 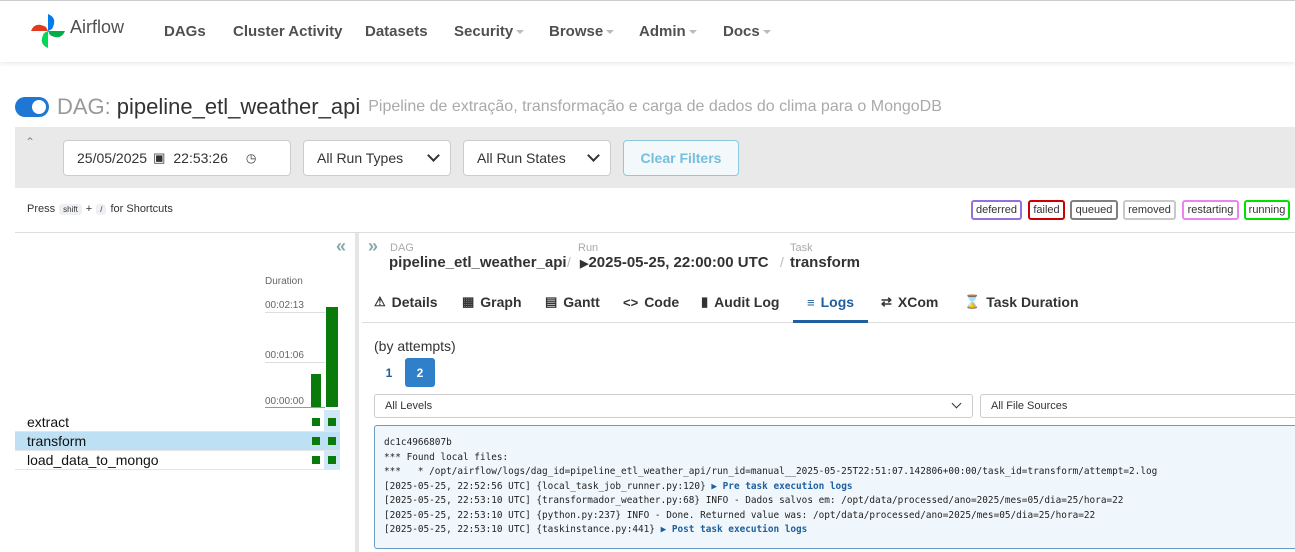 I want to click on state-badge-queued: queued, so click(x=1094, y=210).